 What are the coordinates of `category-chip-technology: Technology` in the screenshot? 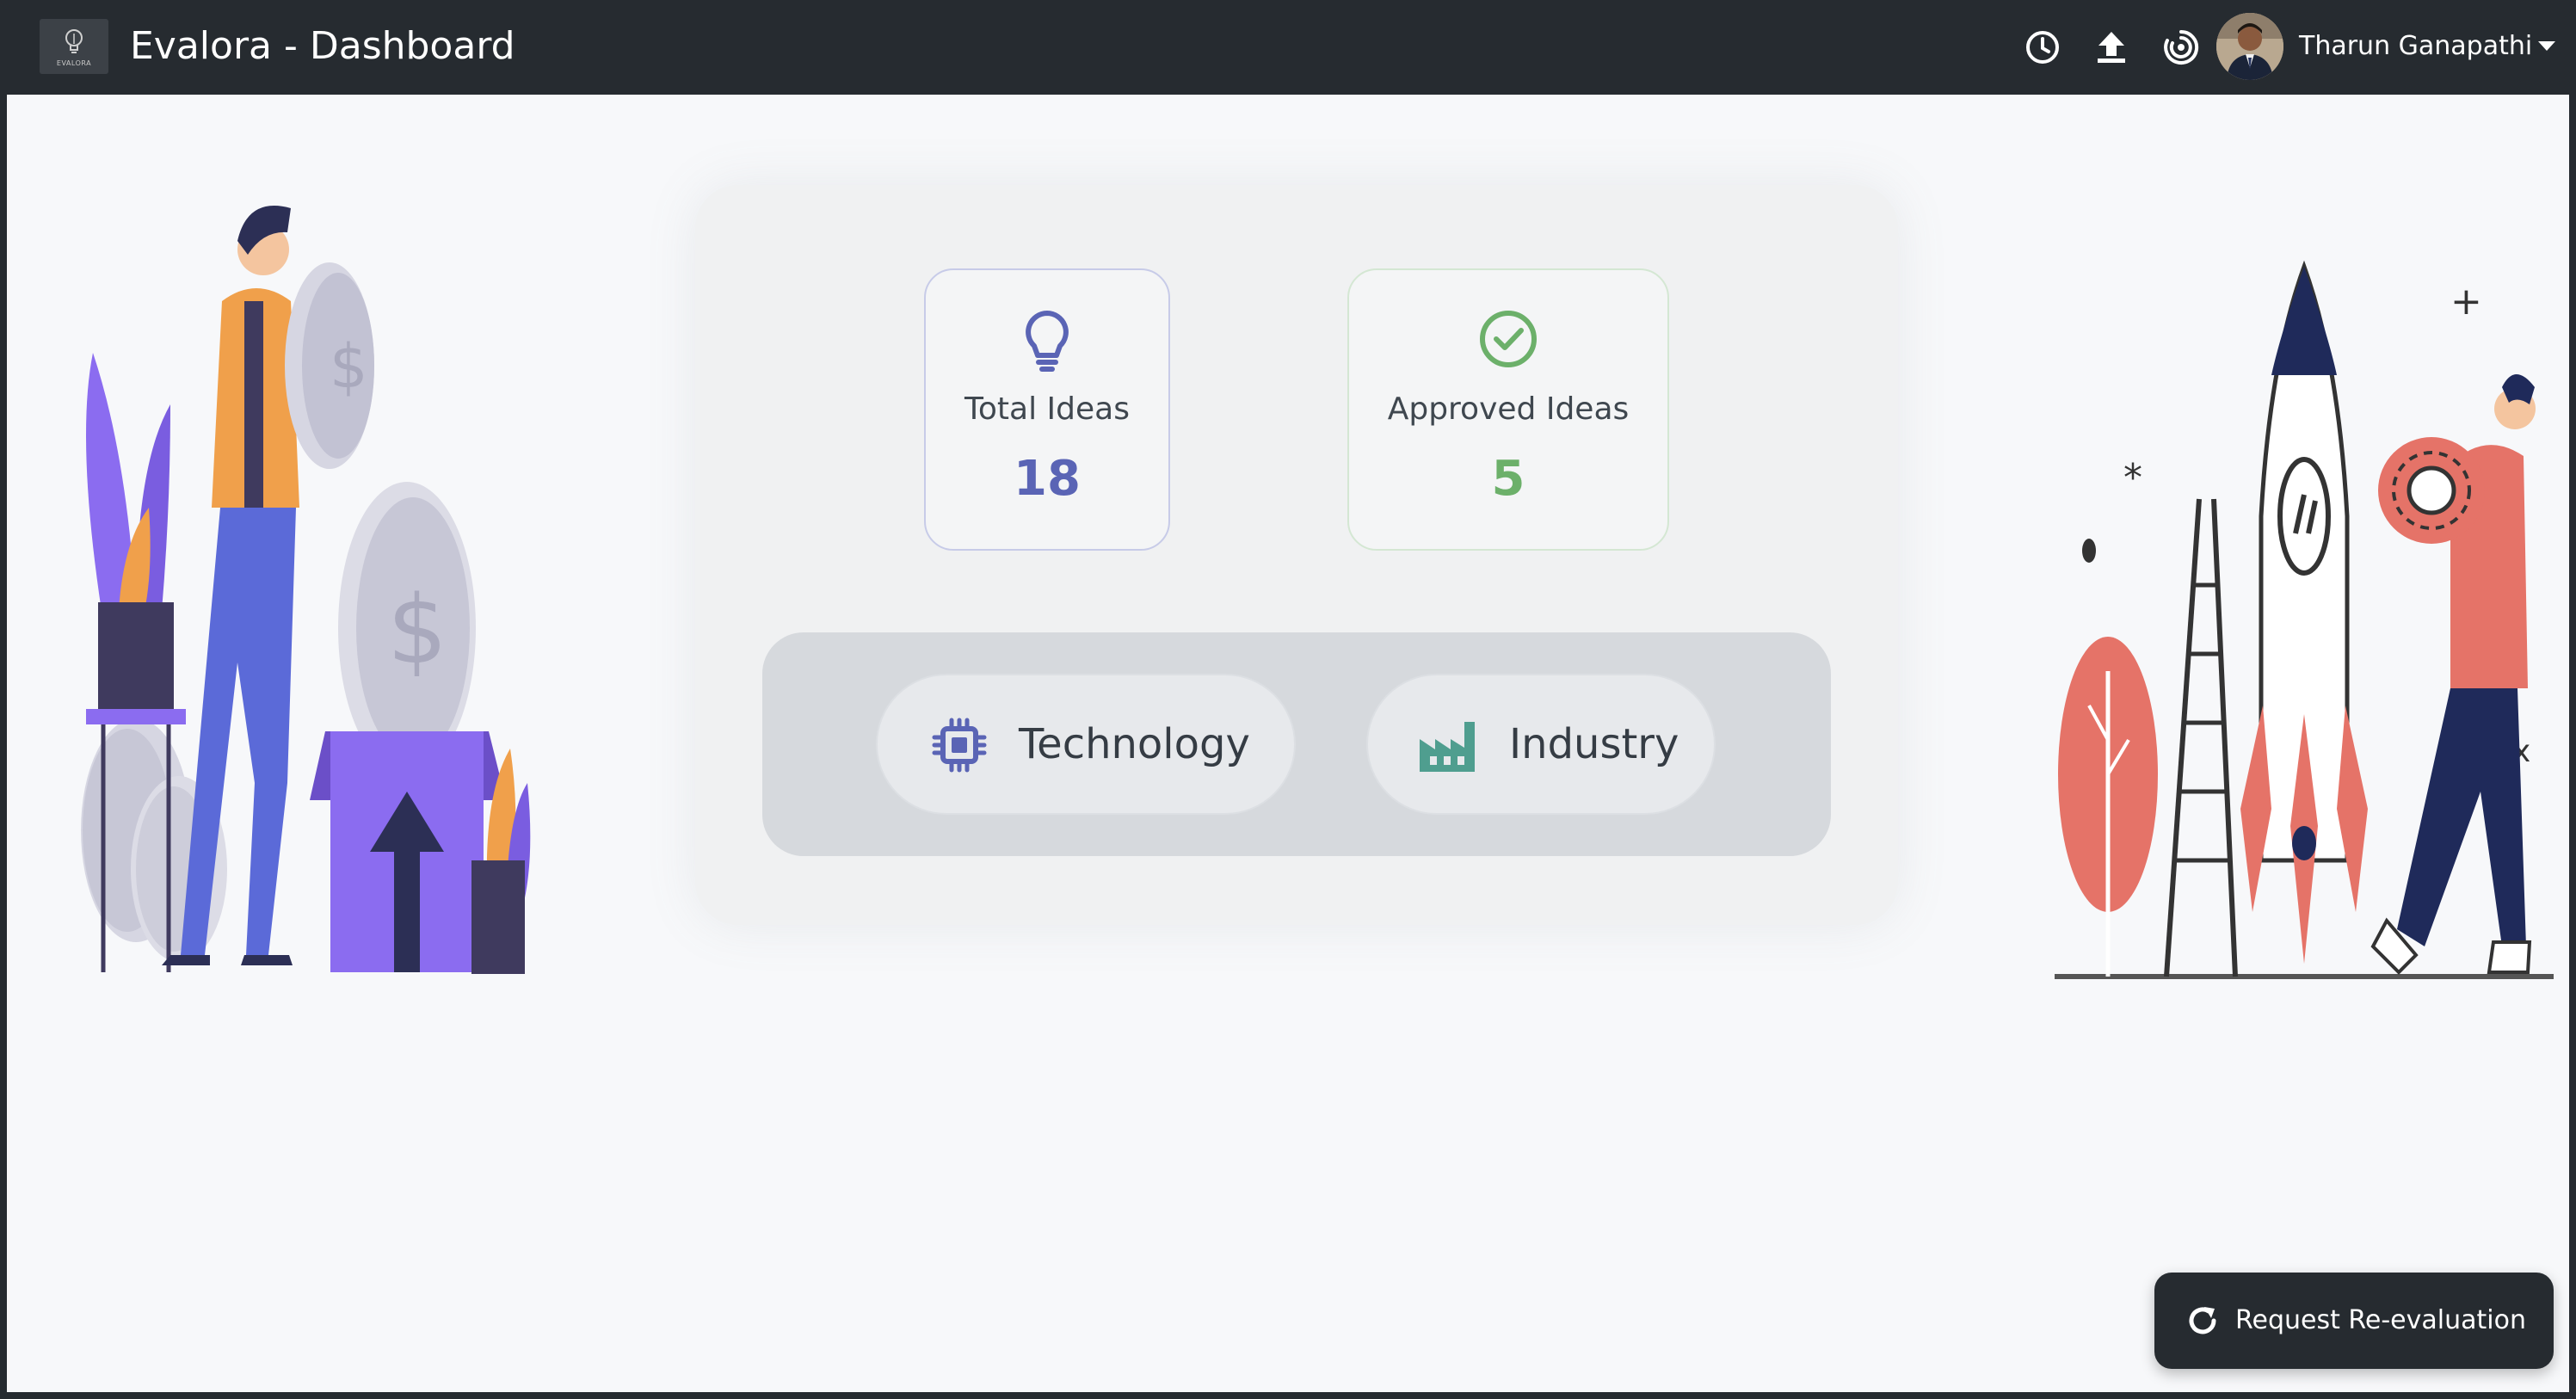 It's located at (1086, 744).